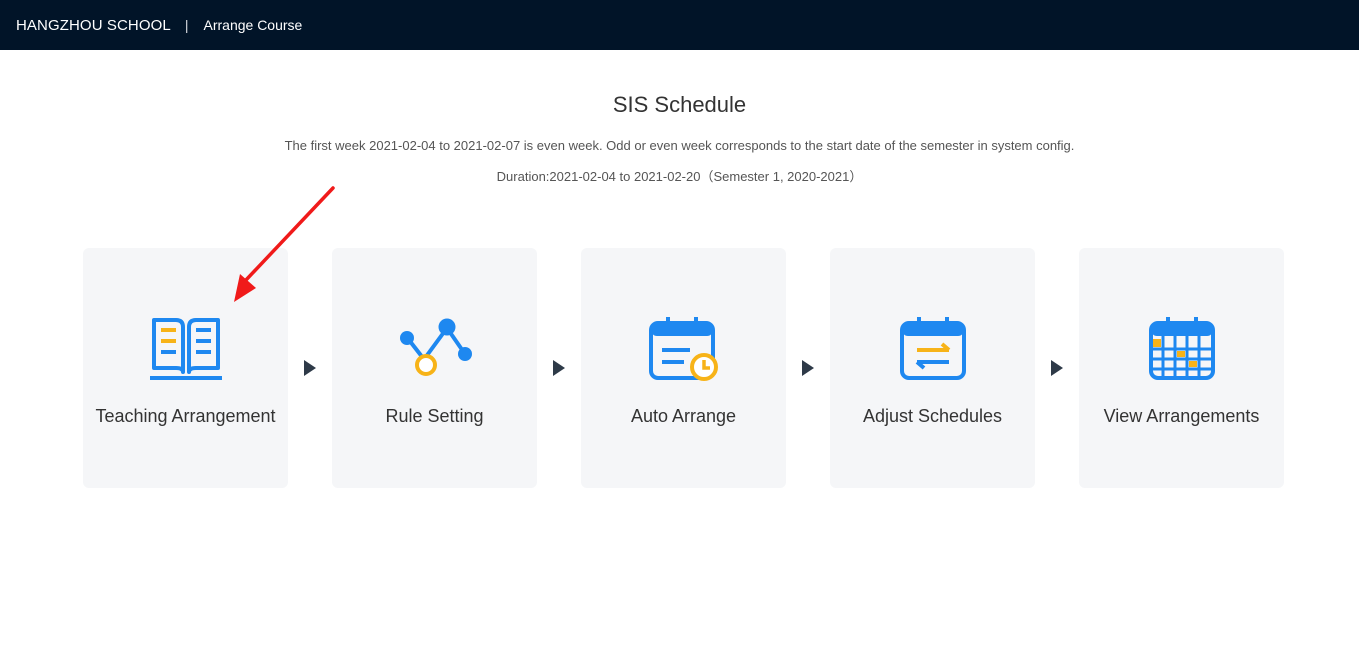  Describe the element at coordinates (434, 416) in the screenshot. I see `step-label-rule-setting: Rule Setting` at that location.